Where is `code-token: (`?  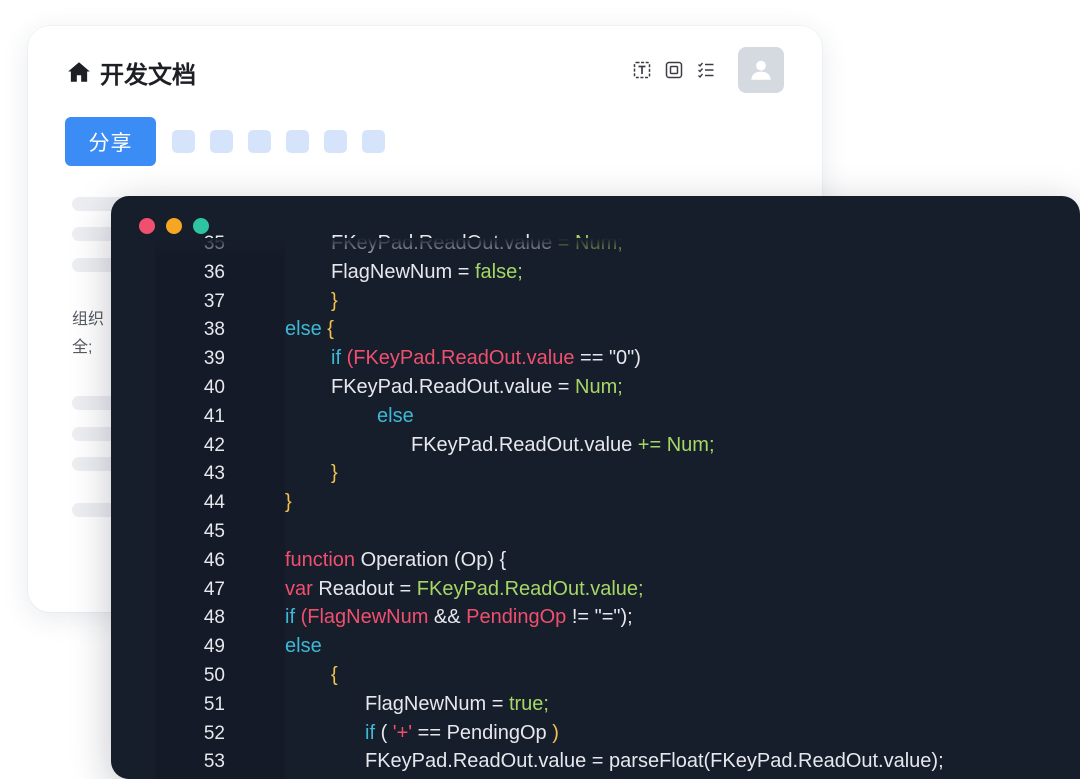 code-token: ( is located at coordinates (386, 732).